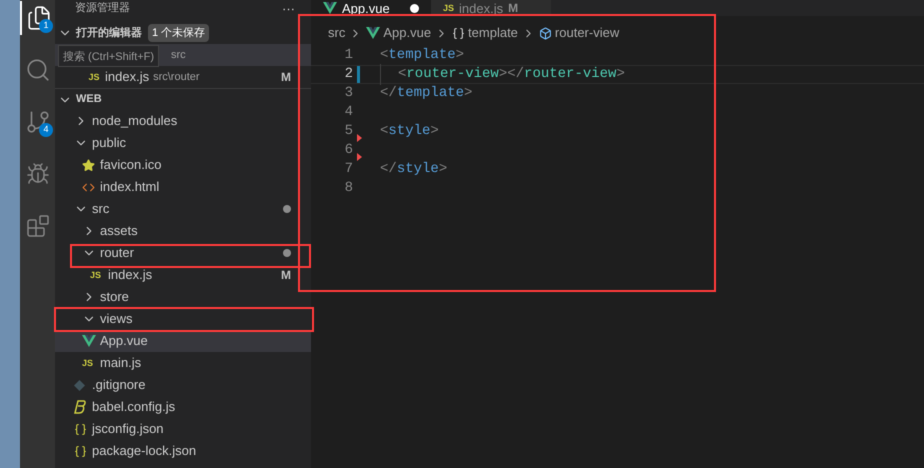 The width and height of the screenshot is (924, 468). Describe the element at coordinates (183, 187) in the screenshot. I see `file-row: index.html` at that location.